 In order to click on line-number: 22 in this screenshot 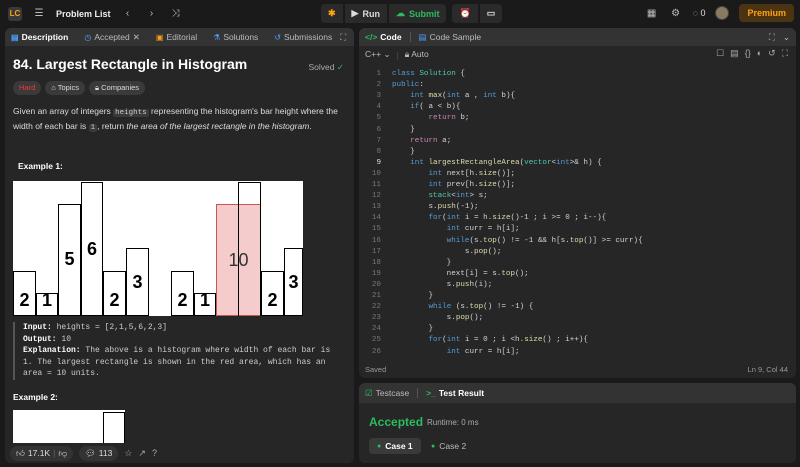, I will do `click(376, 307)`.